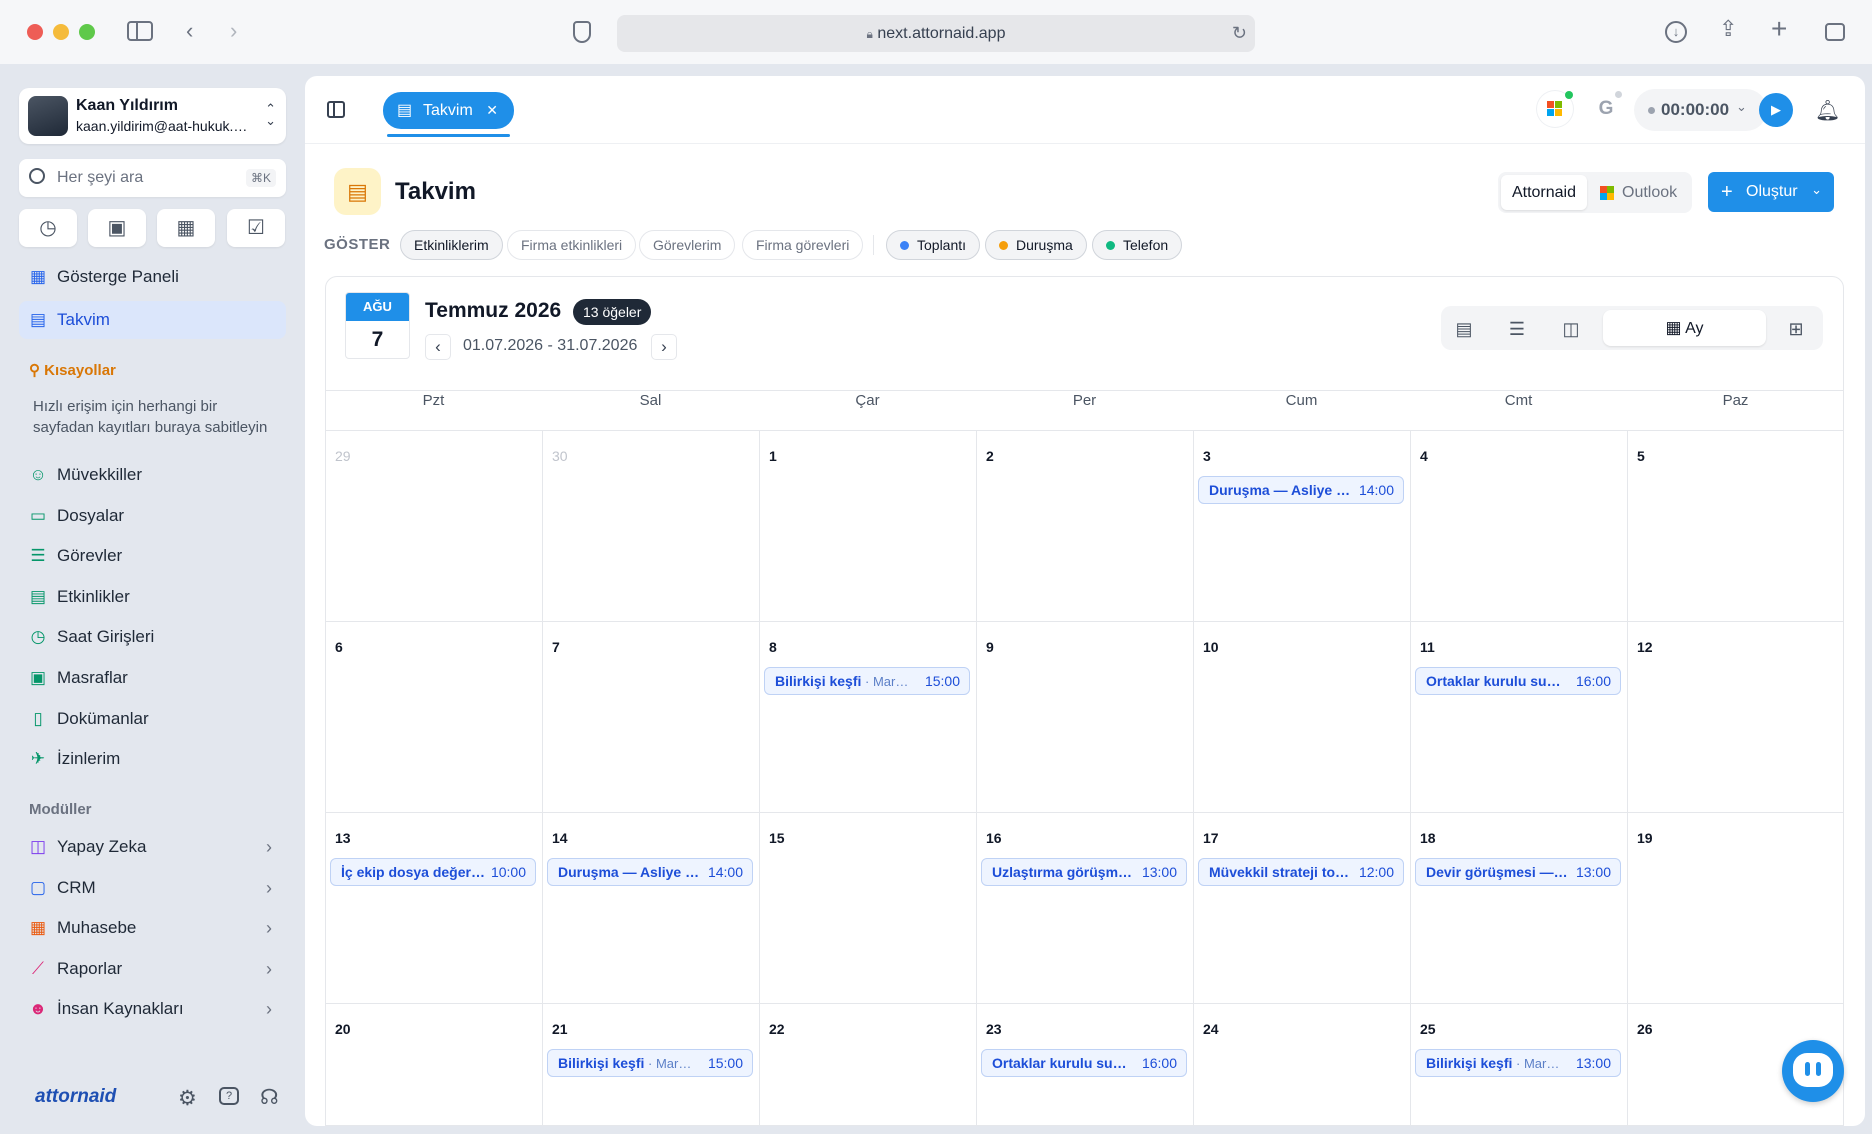  I want to click on day-number: 25, so click(1428, 1029).